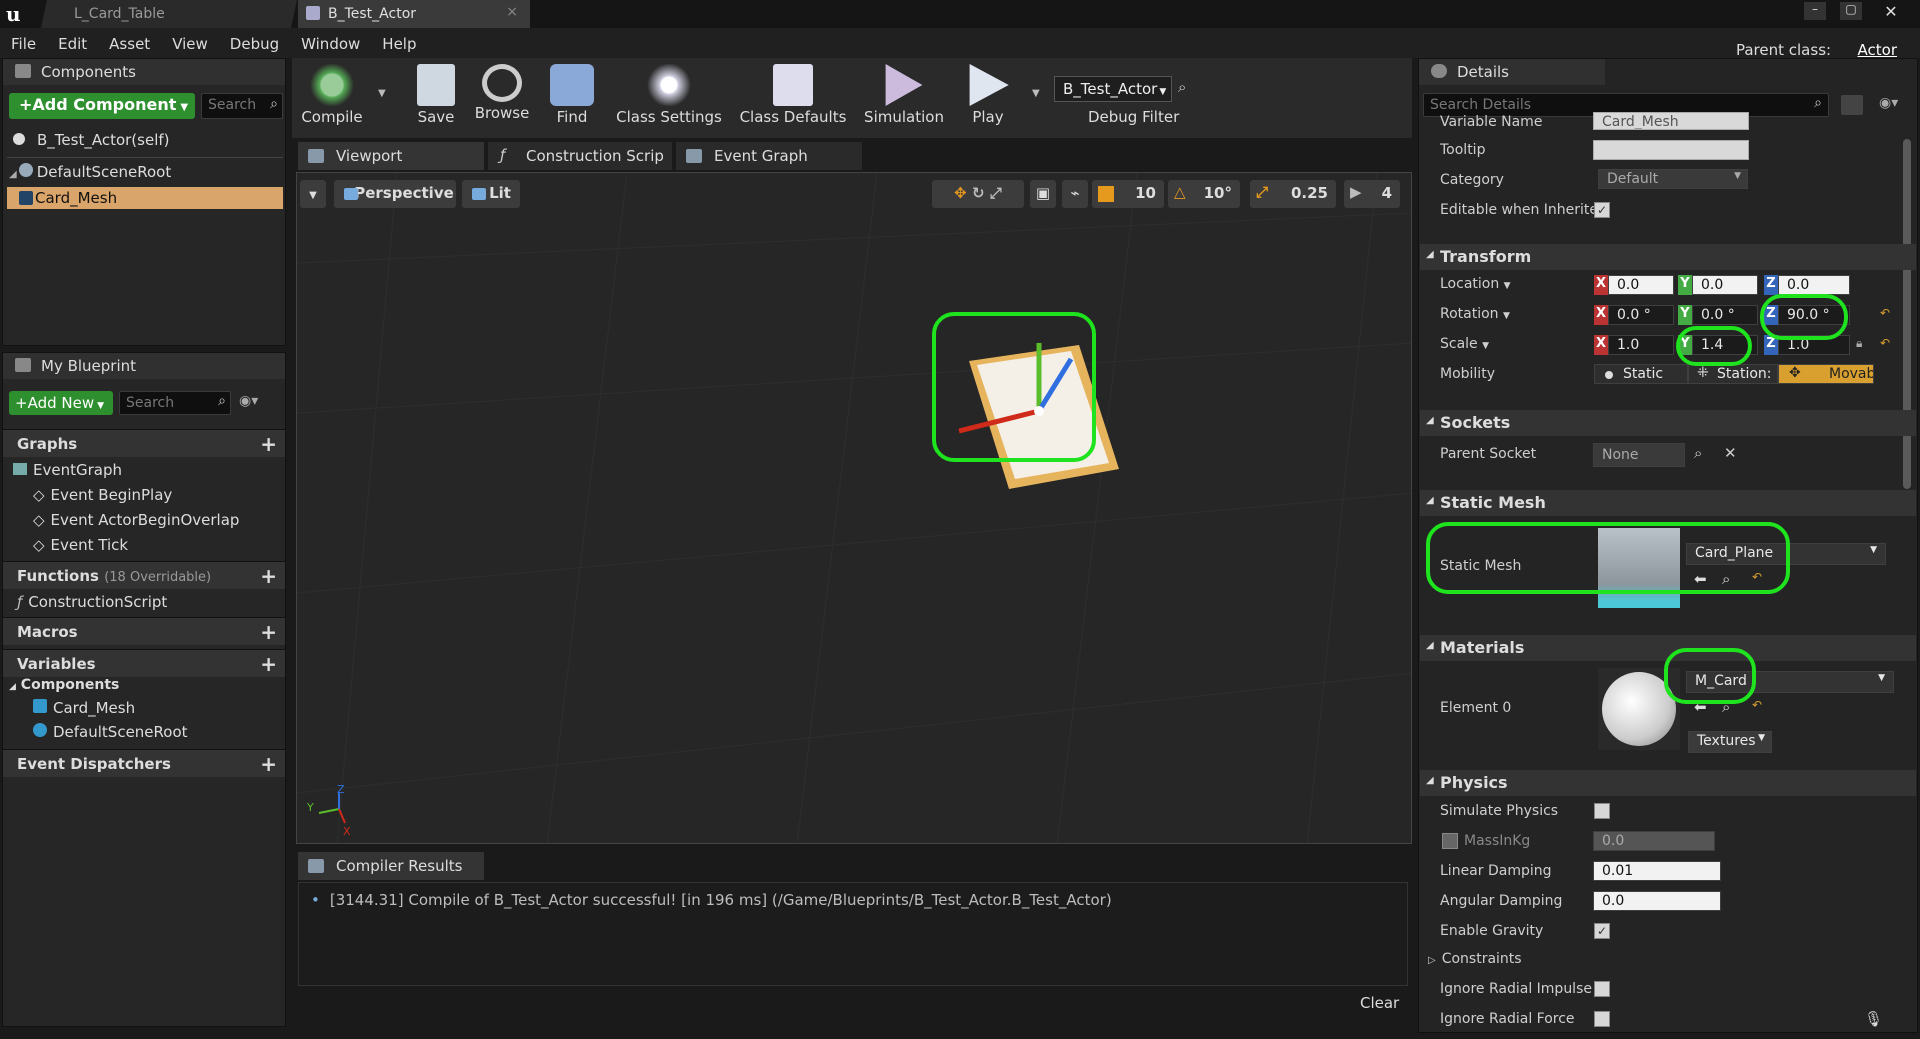  I want to click on debug-search-icon: ⌕, so click(1182, 87).